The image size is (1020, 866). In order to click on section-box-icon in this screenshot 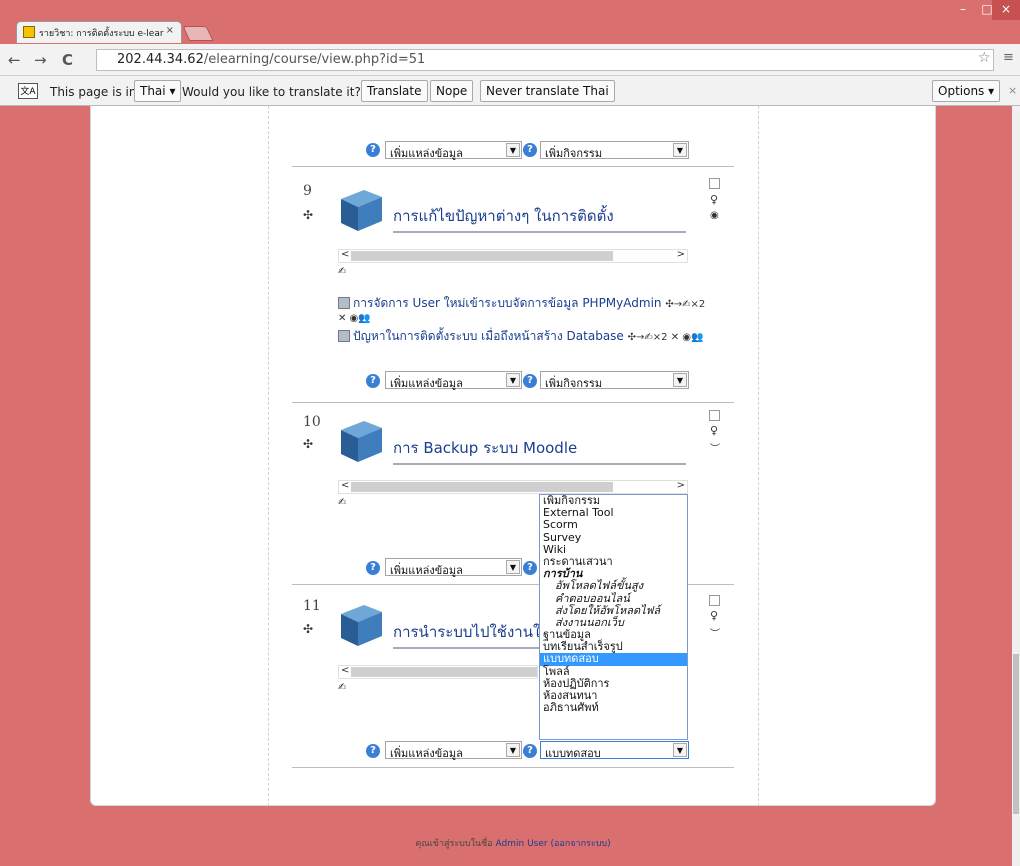, I will do `click(361, 441)`.